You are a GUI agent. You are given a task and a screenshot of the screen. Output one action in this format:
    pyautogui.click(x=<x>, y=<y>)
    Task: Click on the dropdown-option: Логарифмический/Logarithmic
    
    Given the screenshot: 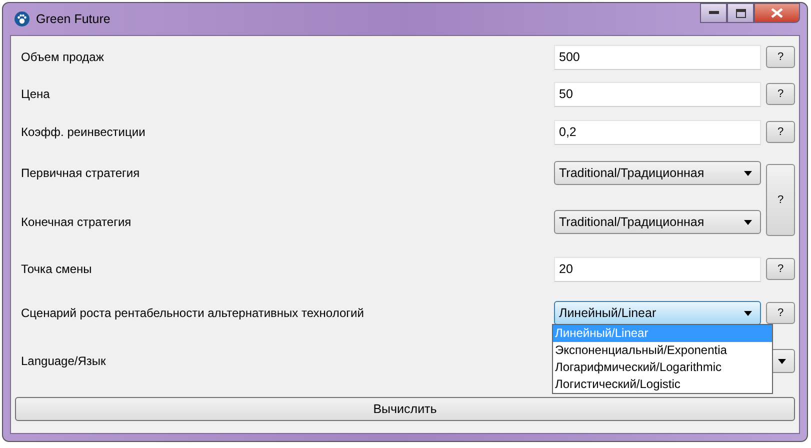 What is the action you would take?
    pyautogui.click(x=662, y=367)
    